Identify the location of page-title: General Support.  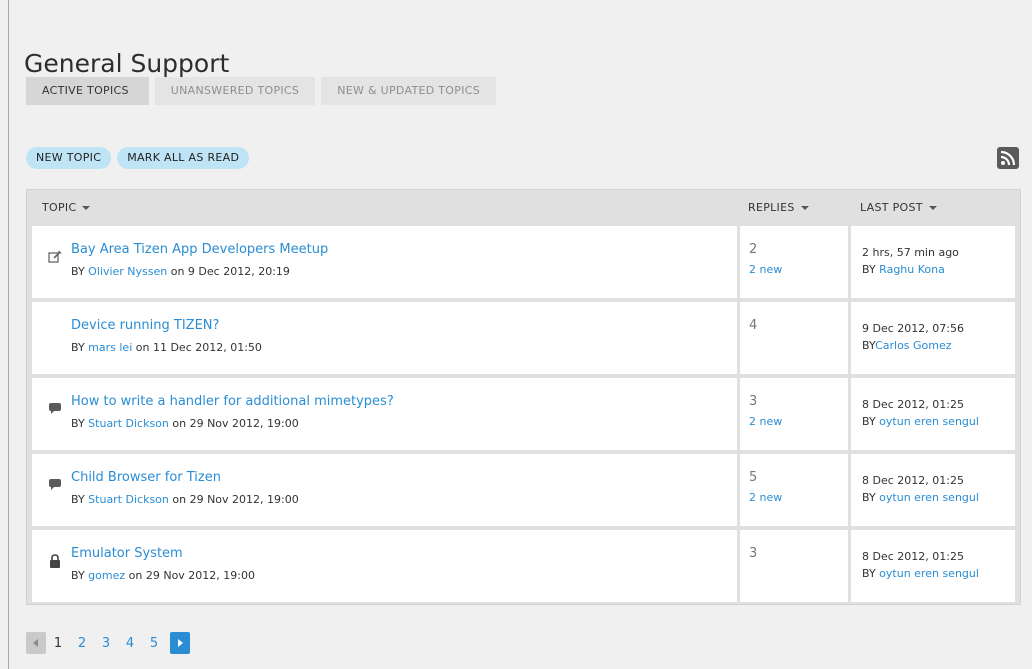
(127, 63).